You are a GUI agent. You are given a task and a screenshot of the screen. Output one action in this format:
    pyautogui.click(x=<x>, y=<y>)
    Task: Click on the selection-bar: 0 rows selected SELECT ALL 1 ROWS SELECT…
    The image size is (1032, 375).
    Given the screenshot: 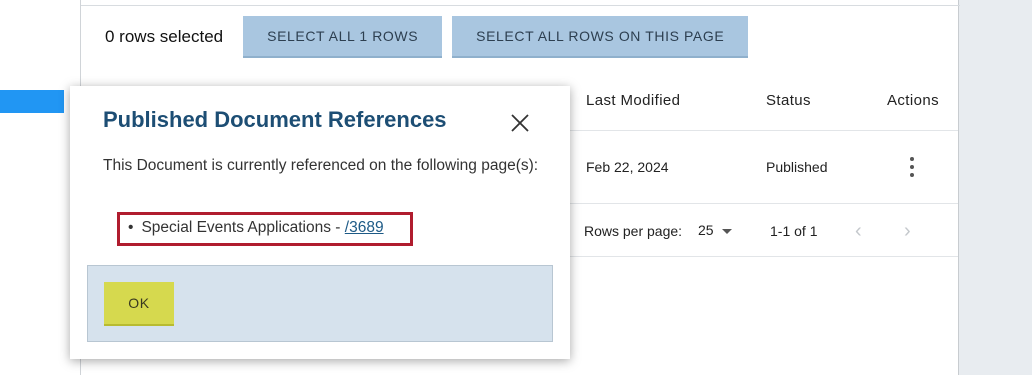 What is the action you would take?
    pyautogui.click(x=427, y=37)
    